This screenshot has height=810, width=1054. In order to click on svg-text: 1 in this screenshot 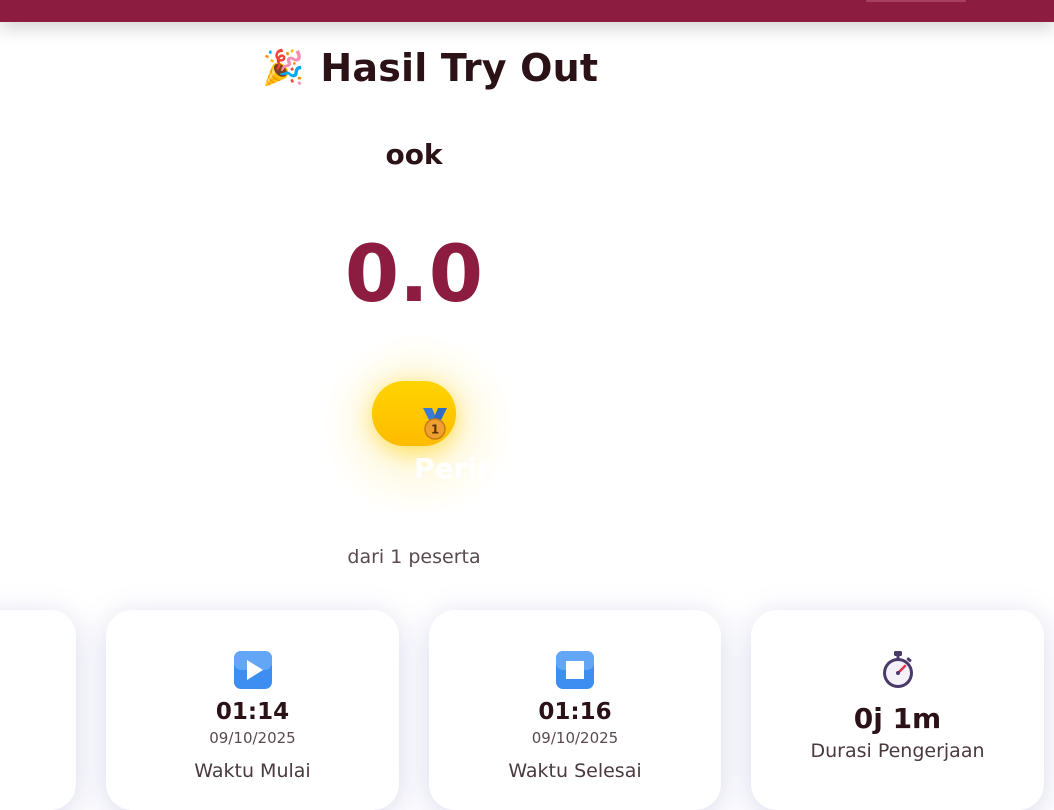, I will do `click(435, 430)`.